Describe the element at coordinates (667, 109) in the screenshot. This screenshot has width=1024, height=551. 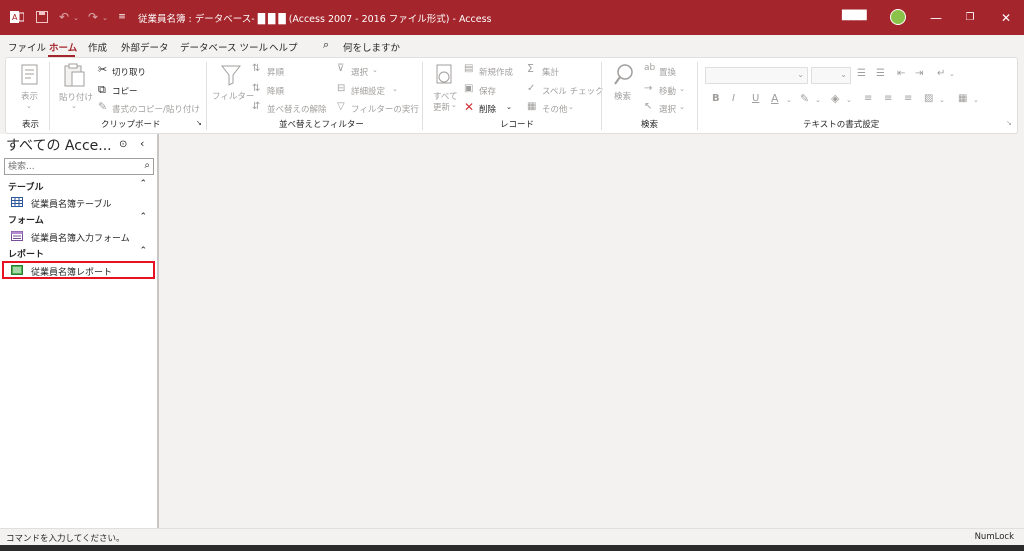
I see `select-button: 選択` at that location.